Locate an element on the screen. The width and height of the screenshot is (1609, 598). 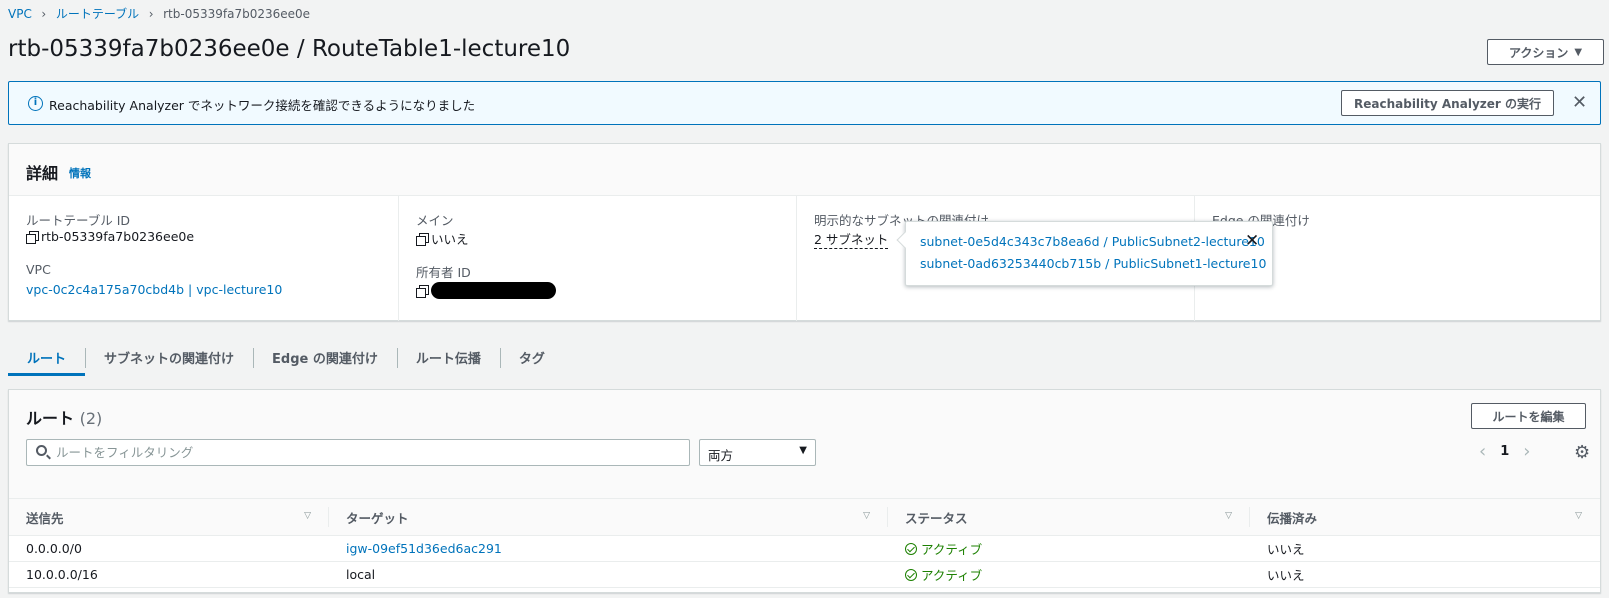
cell-target: igw-09ef51d36ed6ac291 is located at coordinates (608, 548).